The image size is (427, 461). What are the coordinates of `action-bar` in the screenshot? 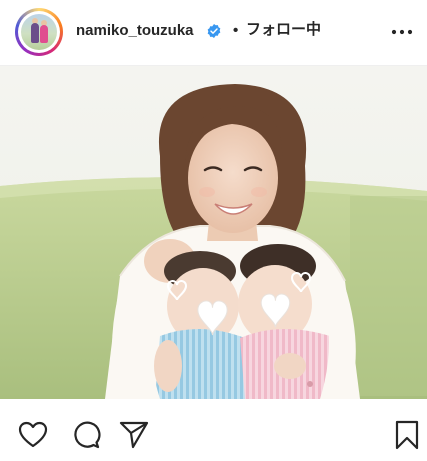 It's located at (213, 430).